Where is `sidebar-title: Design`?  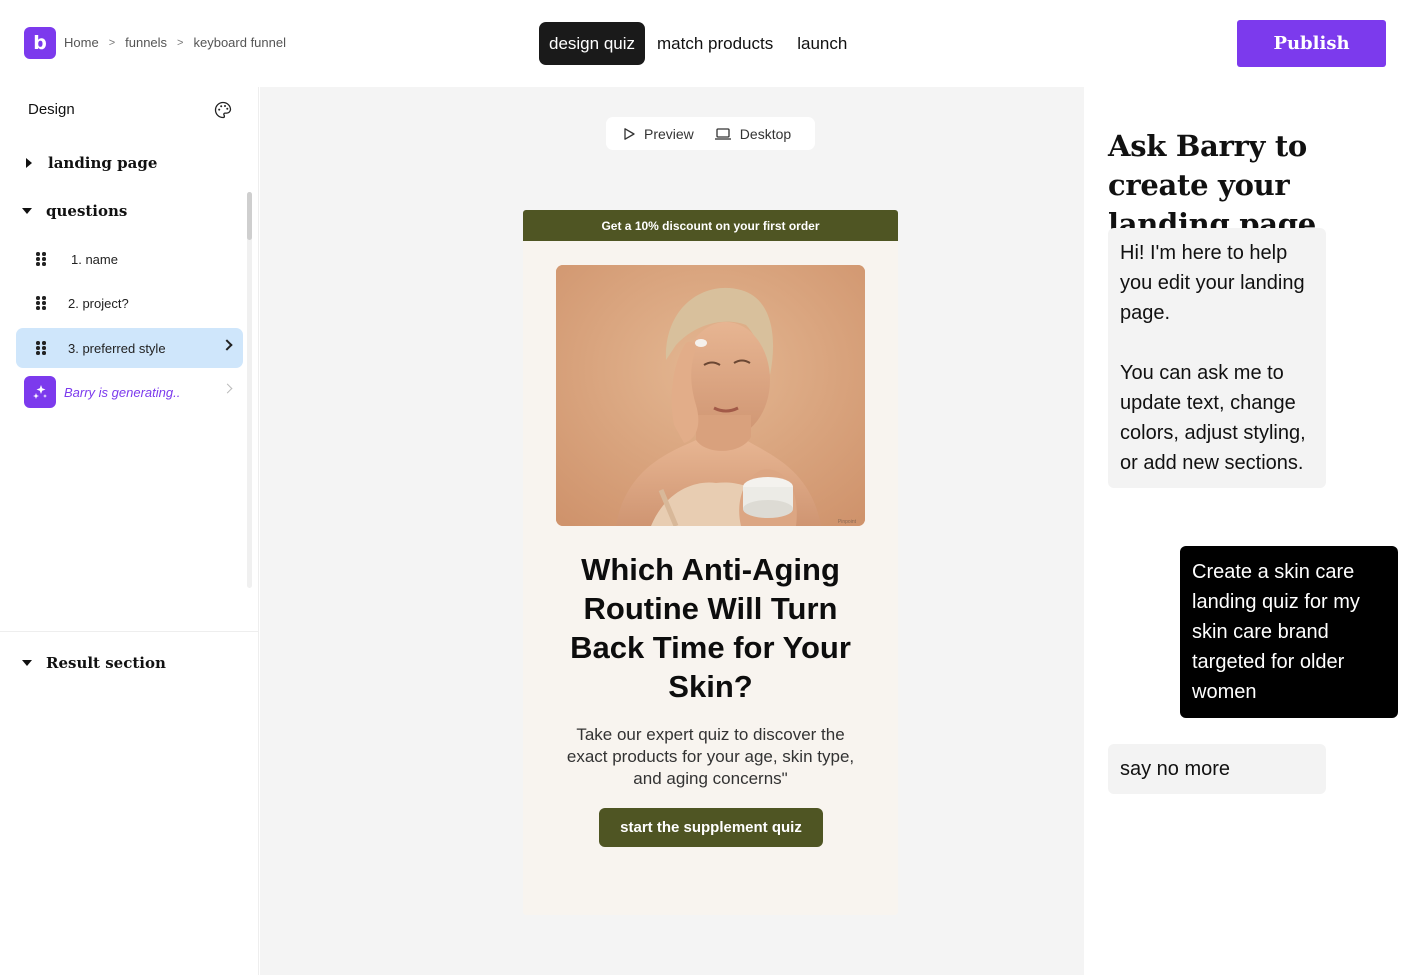 sidebar-title: Design is located at coordinates (51, 109).